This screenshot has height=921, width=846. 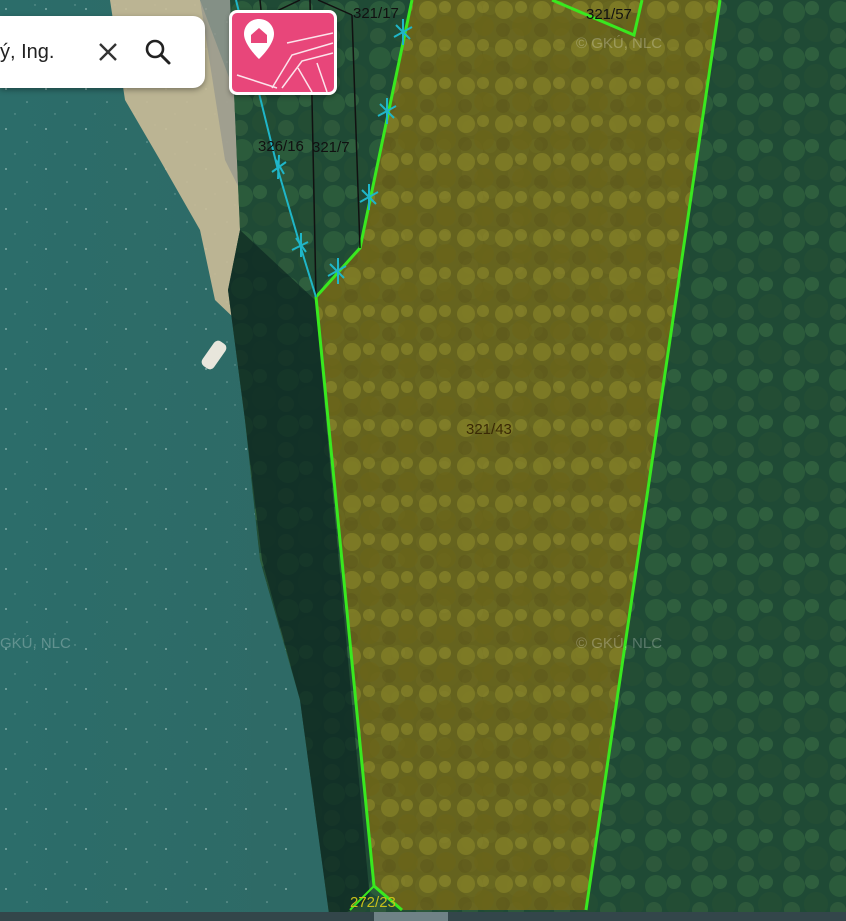 What do you see at coordinates (281, 146) in the screenshot?
I see `parcel-label-326-16: 326/16` at bounding box center [281, 146].